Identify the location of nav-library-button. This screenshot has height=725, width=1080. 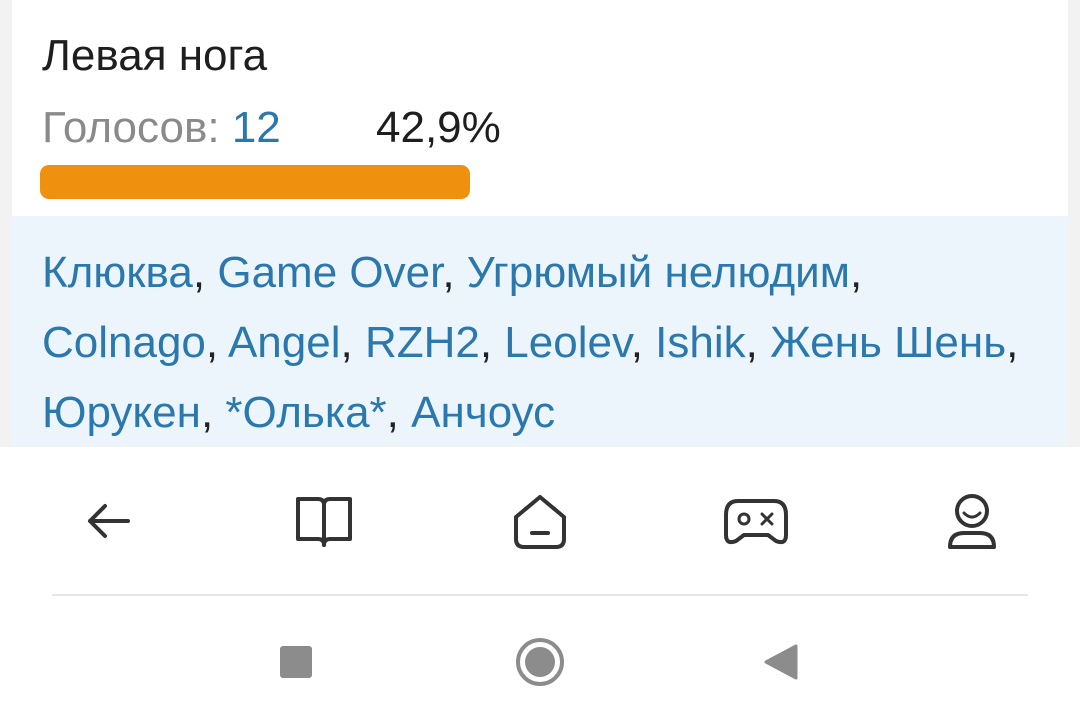
(324, 521).